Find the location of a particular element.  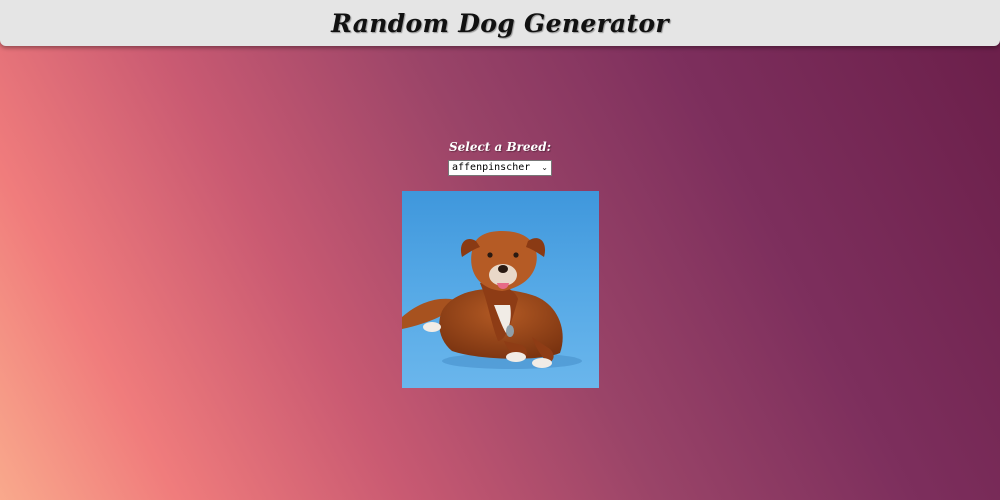

app-header: Random Dog Generator is located at coordinates (500, 23).